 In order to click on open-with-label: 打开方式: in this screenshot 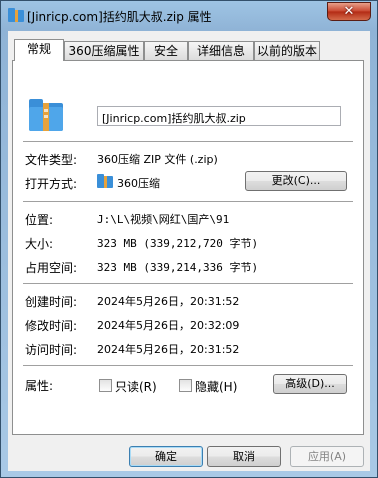, I will do `click(51, 184)`.